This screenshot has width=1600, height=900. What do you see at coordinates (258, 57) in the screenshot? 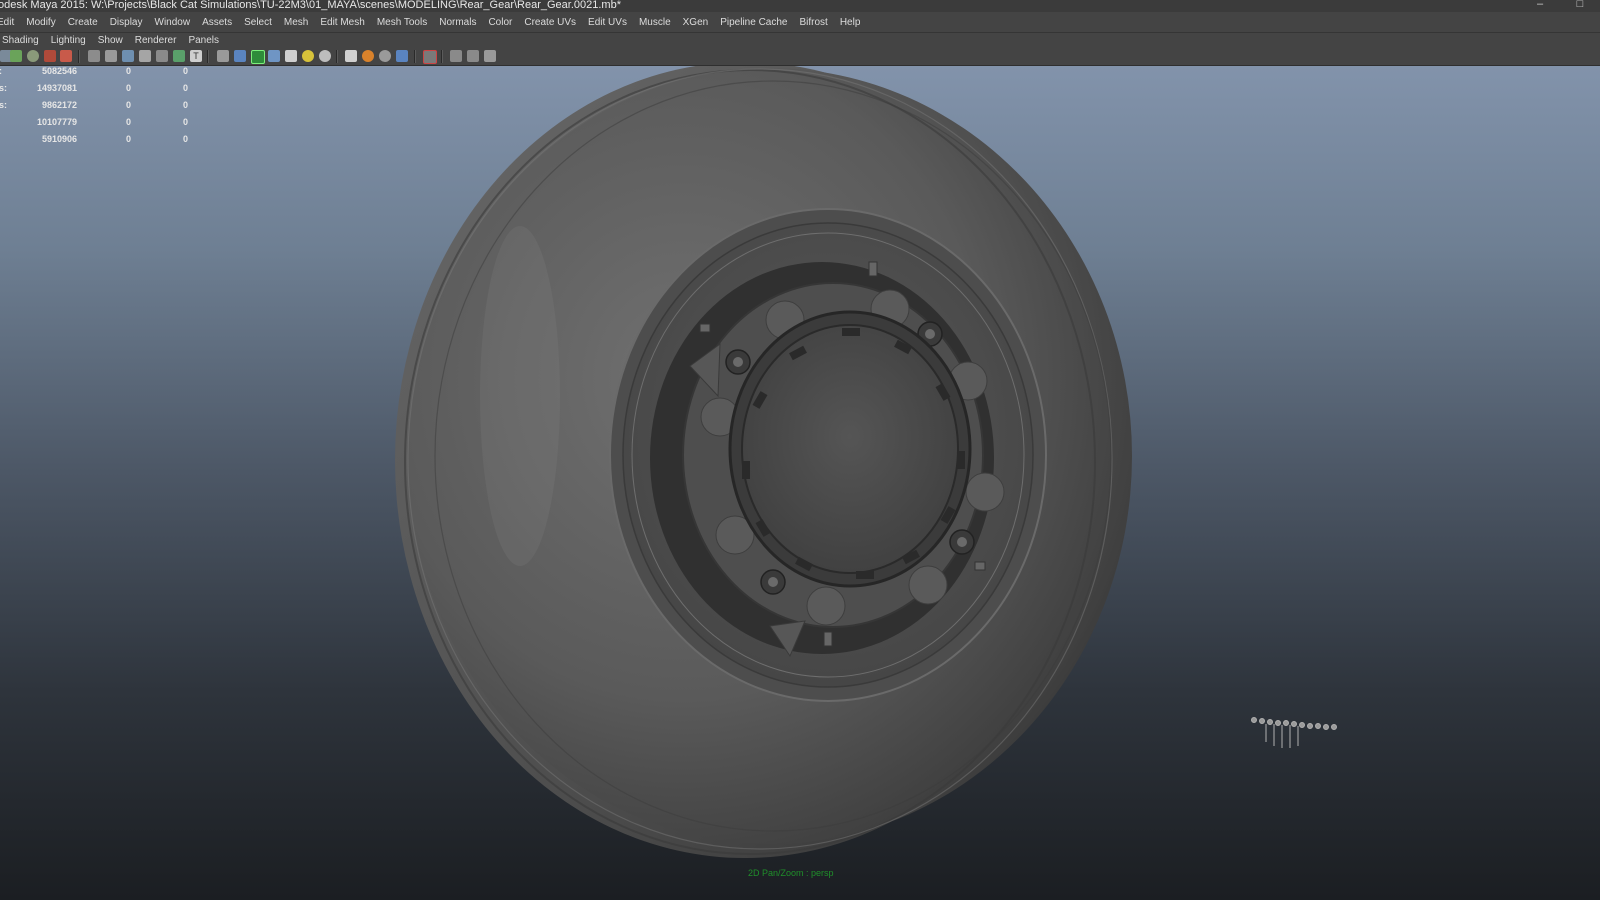
I see `film-gate-icon` at bounding box center [258, 57].